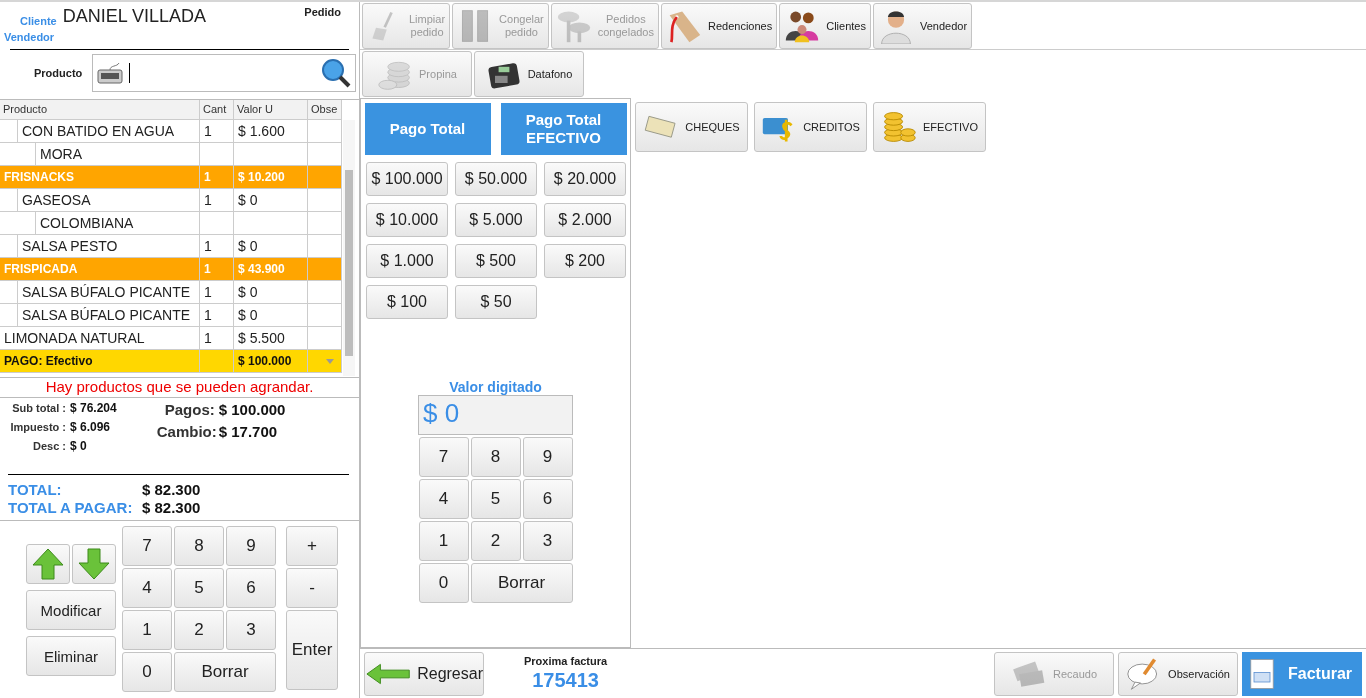 The image size is (1366, 698). Describe the element at coordinates (529, 74) in the screenshot. I see `toolbar-button: Datafono` at that location.